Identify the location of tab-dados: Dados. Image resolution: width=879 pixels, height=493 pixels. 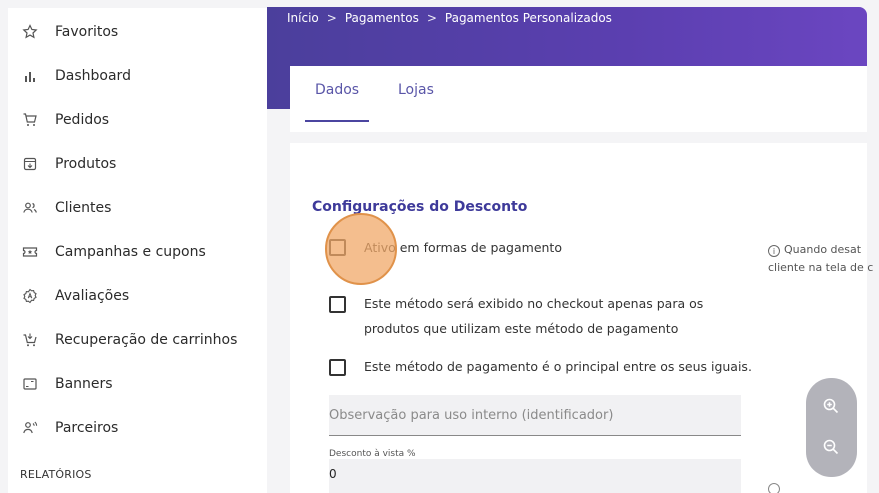
(337, 90).